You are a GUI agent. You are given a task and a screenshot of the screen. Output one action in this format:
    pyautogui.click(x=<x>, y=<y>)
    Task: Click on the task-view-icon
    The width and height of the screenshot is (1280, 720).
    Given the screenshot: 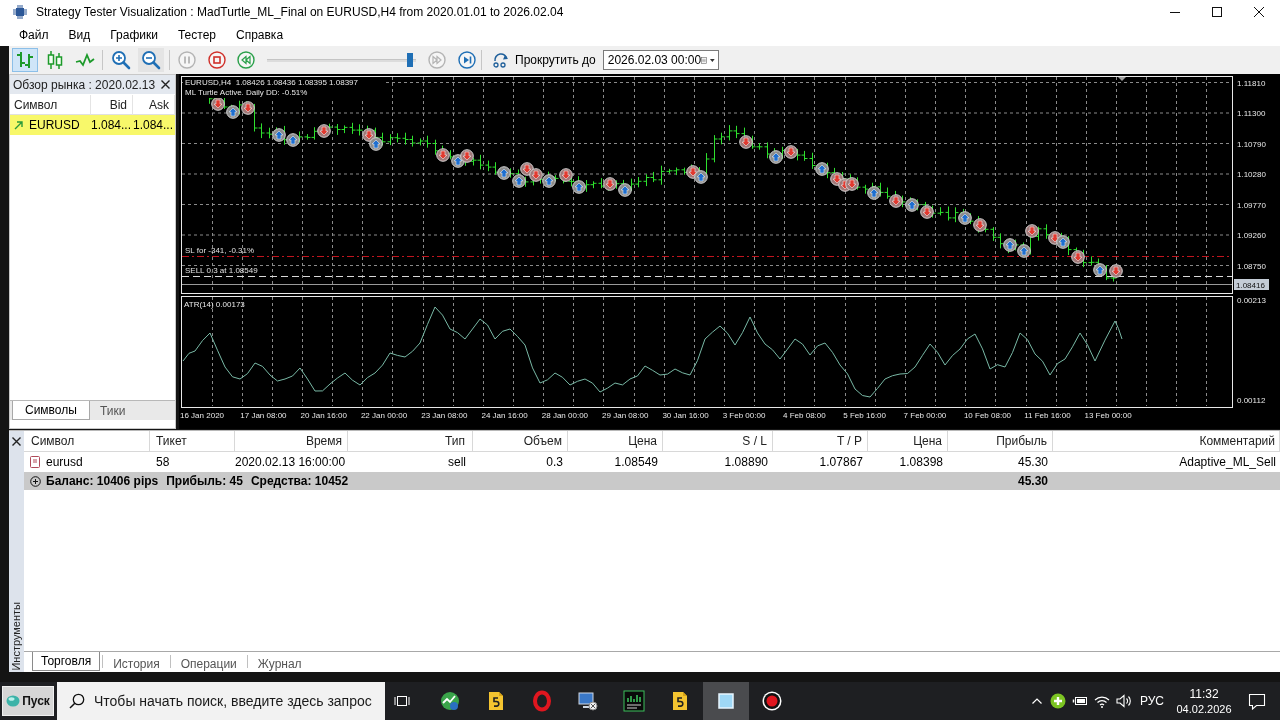 What is the action you would take?
    pyautogui.click(x=402, y=701)
    